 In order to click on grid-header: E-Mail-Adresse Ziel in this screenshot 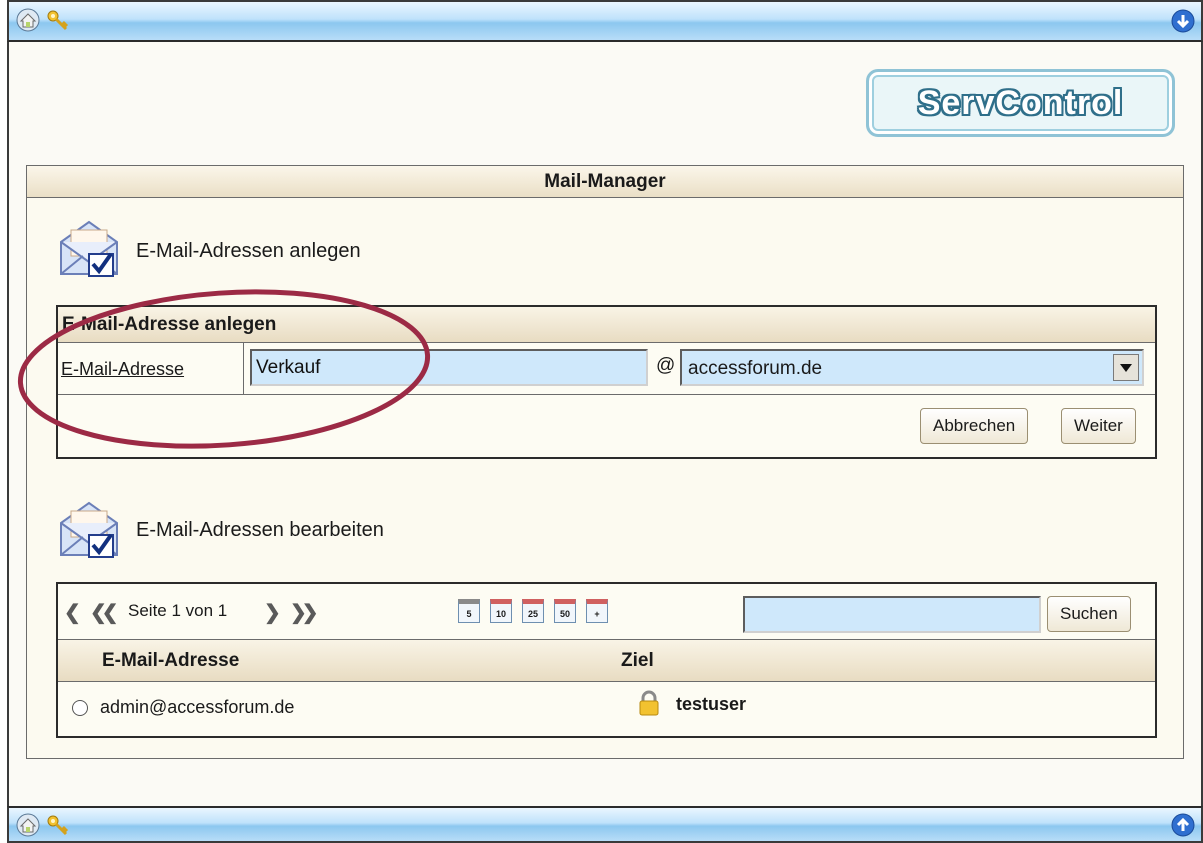, I will do `click(606, 661)`.